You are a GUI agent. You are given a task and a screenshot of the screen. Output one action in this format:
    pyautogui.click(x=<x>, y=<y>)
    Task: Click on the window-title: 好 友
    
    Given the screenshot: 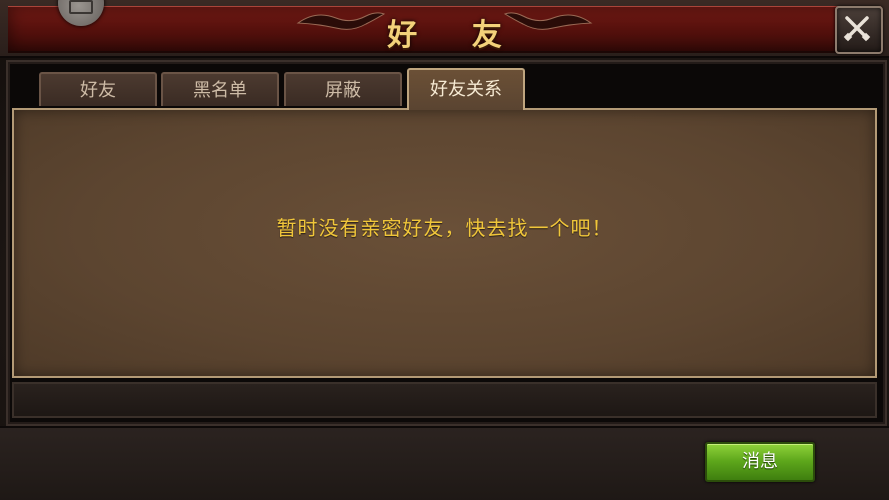 What is the action you would take?
    pyautogui.click(x=455, y=35)
    